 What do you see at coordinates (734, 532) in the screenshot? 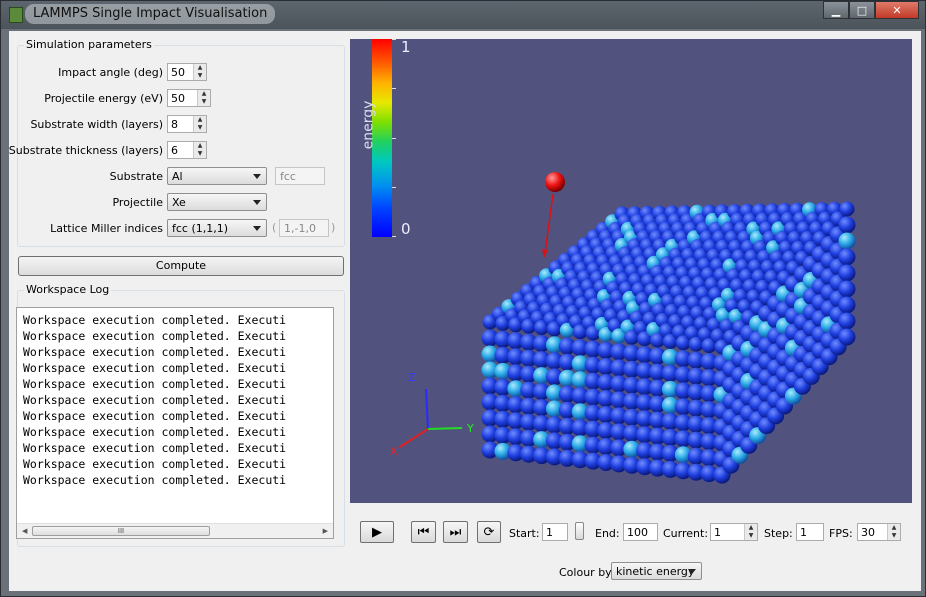
I see `current-spinbox: 1 ▲ ▼` at bounding box center [734, 532].